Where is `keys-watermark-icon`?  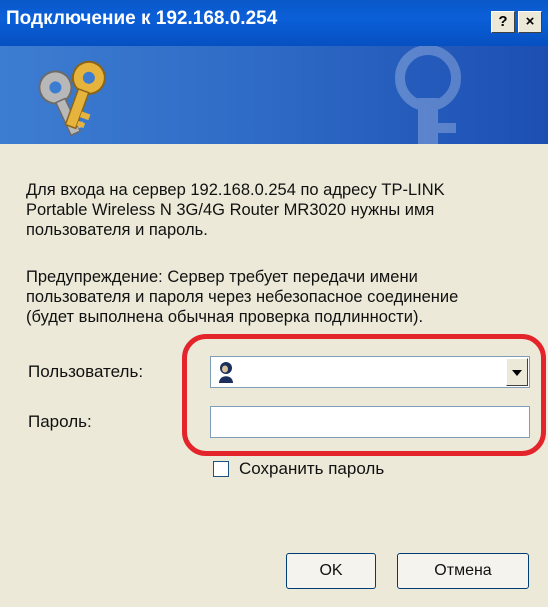 keys-watermark-icon is located at coordinates (428, 95).